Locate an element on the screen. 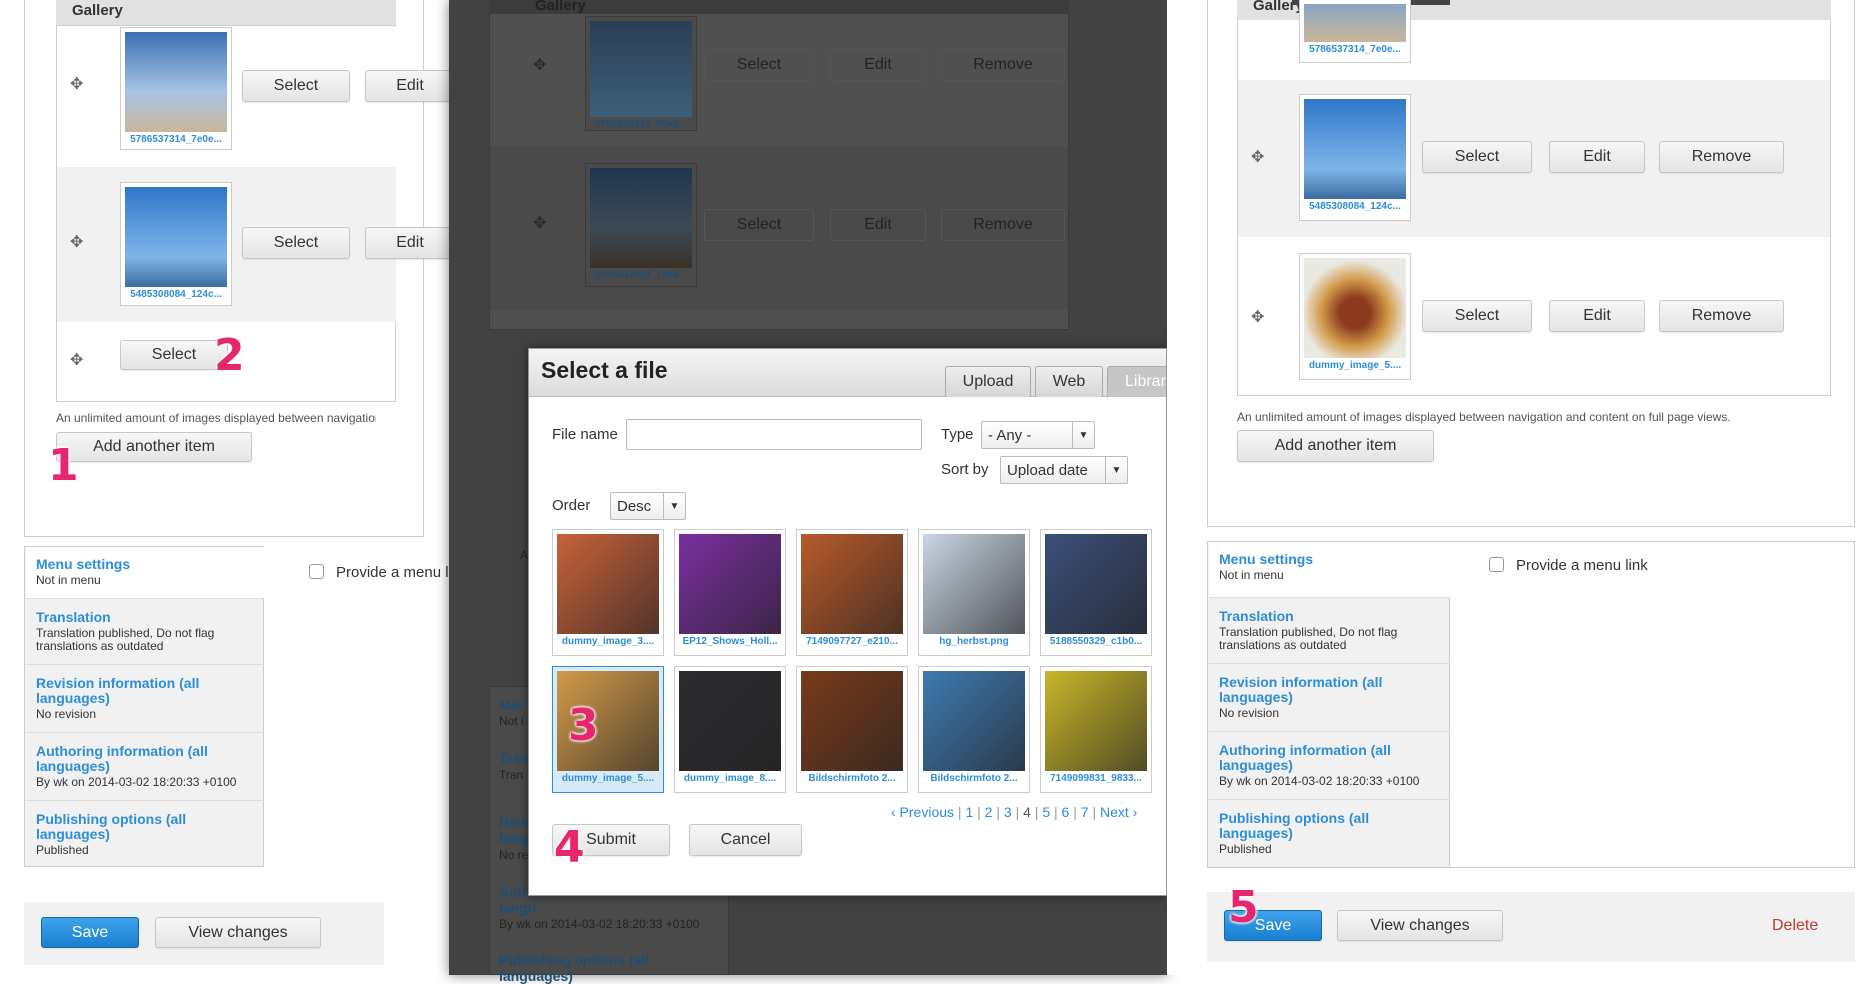  delete-link: Delete is located at coordinates (1795, 926).